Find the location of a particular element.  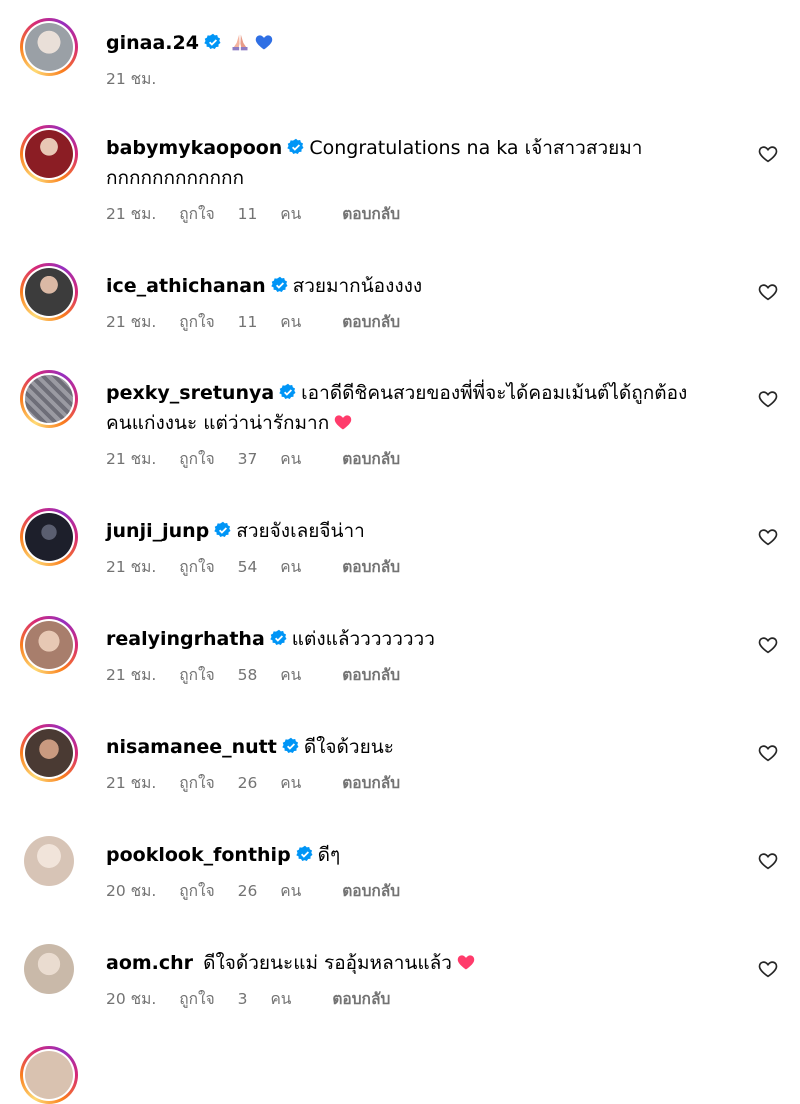

comment-meta: 21 ชม. ถูกใจ 58 คน ตอบกลับ is located at coordinates (421, 674).